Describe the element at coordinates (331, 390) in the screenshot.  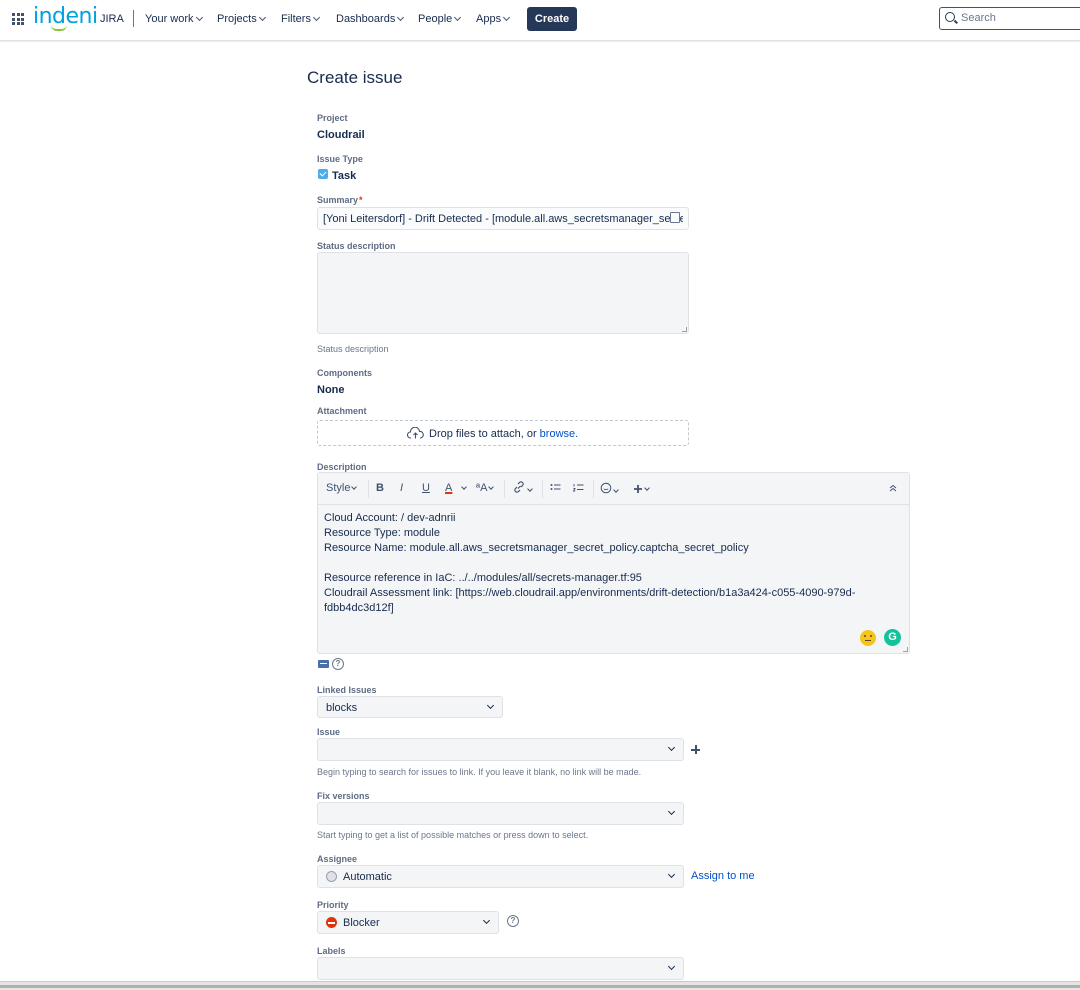
I see `components-value: None` at that location.